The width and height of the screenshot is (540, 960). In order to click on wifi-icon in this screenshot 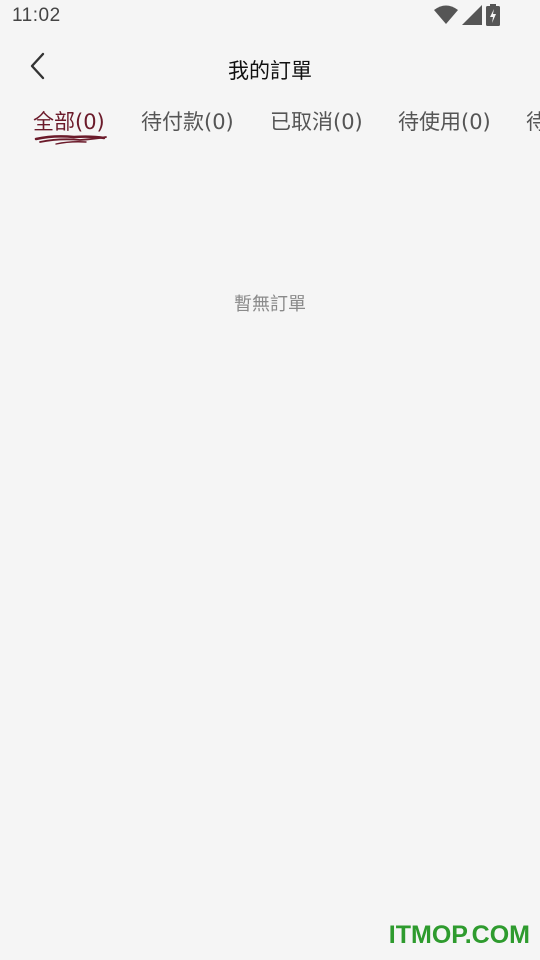, I will do `click(446, 17)`.